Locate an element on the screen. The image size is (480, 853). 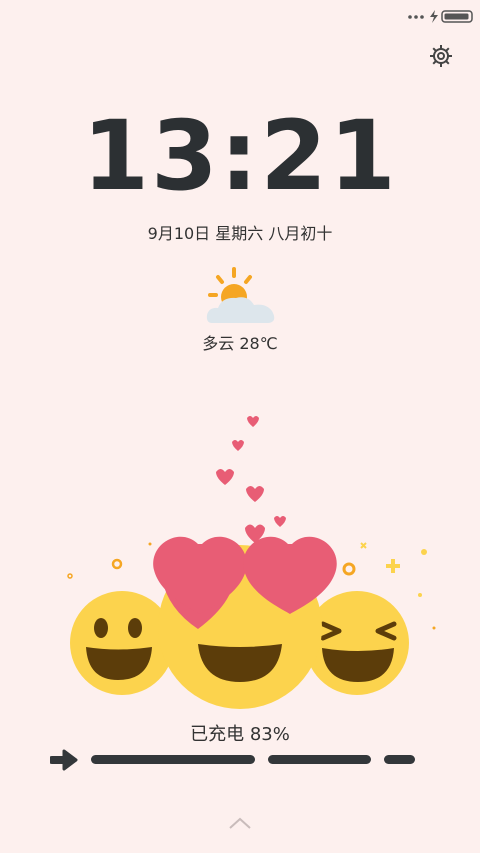
charging-status: 已充电 83% is located at coordinates (240, 734).